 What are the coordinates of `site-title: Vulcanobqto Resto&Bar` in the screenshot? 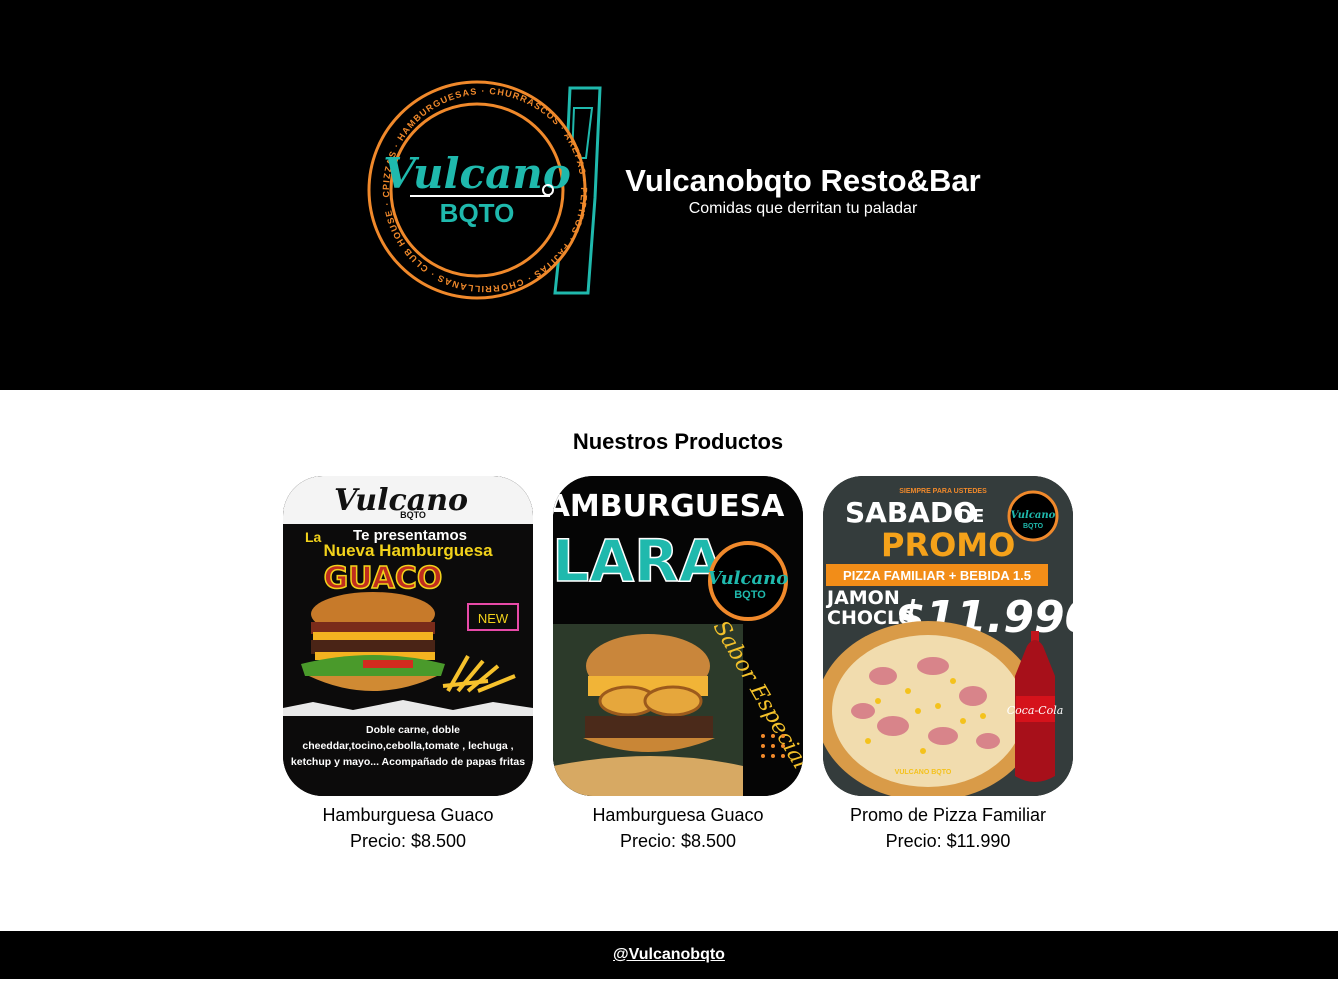 It's located at (803, 180).